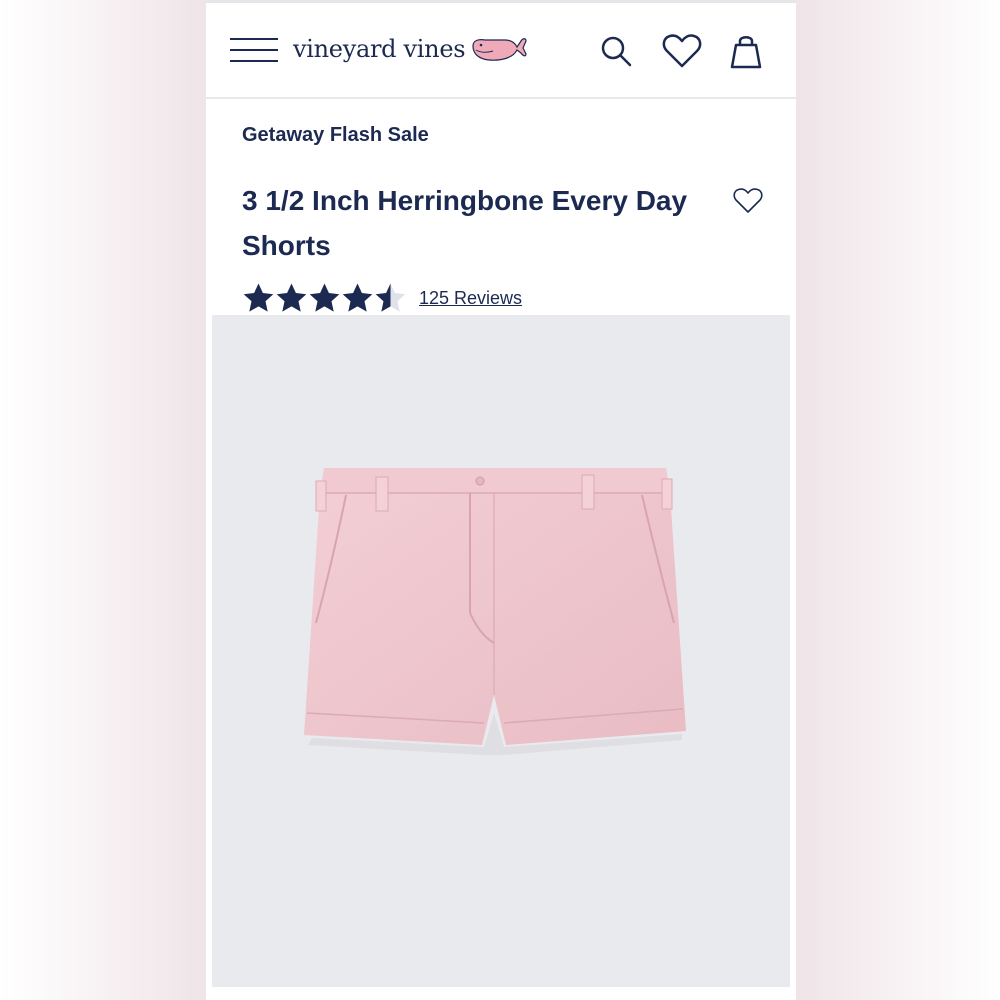 This screenshot has width=1000, height=1000. Describe the element at coordinates (748, 200) in the screenshot. I see `wishlist-heart-icon` at that location.